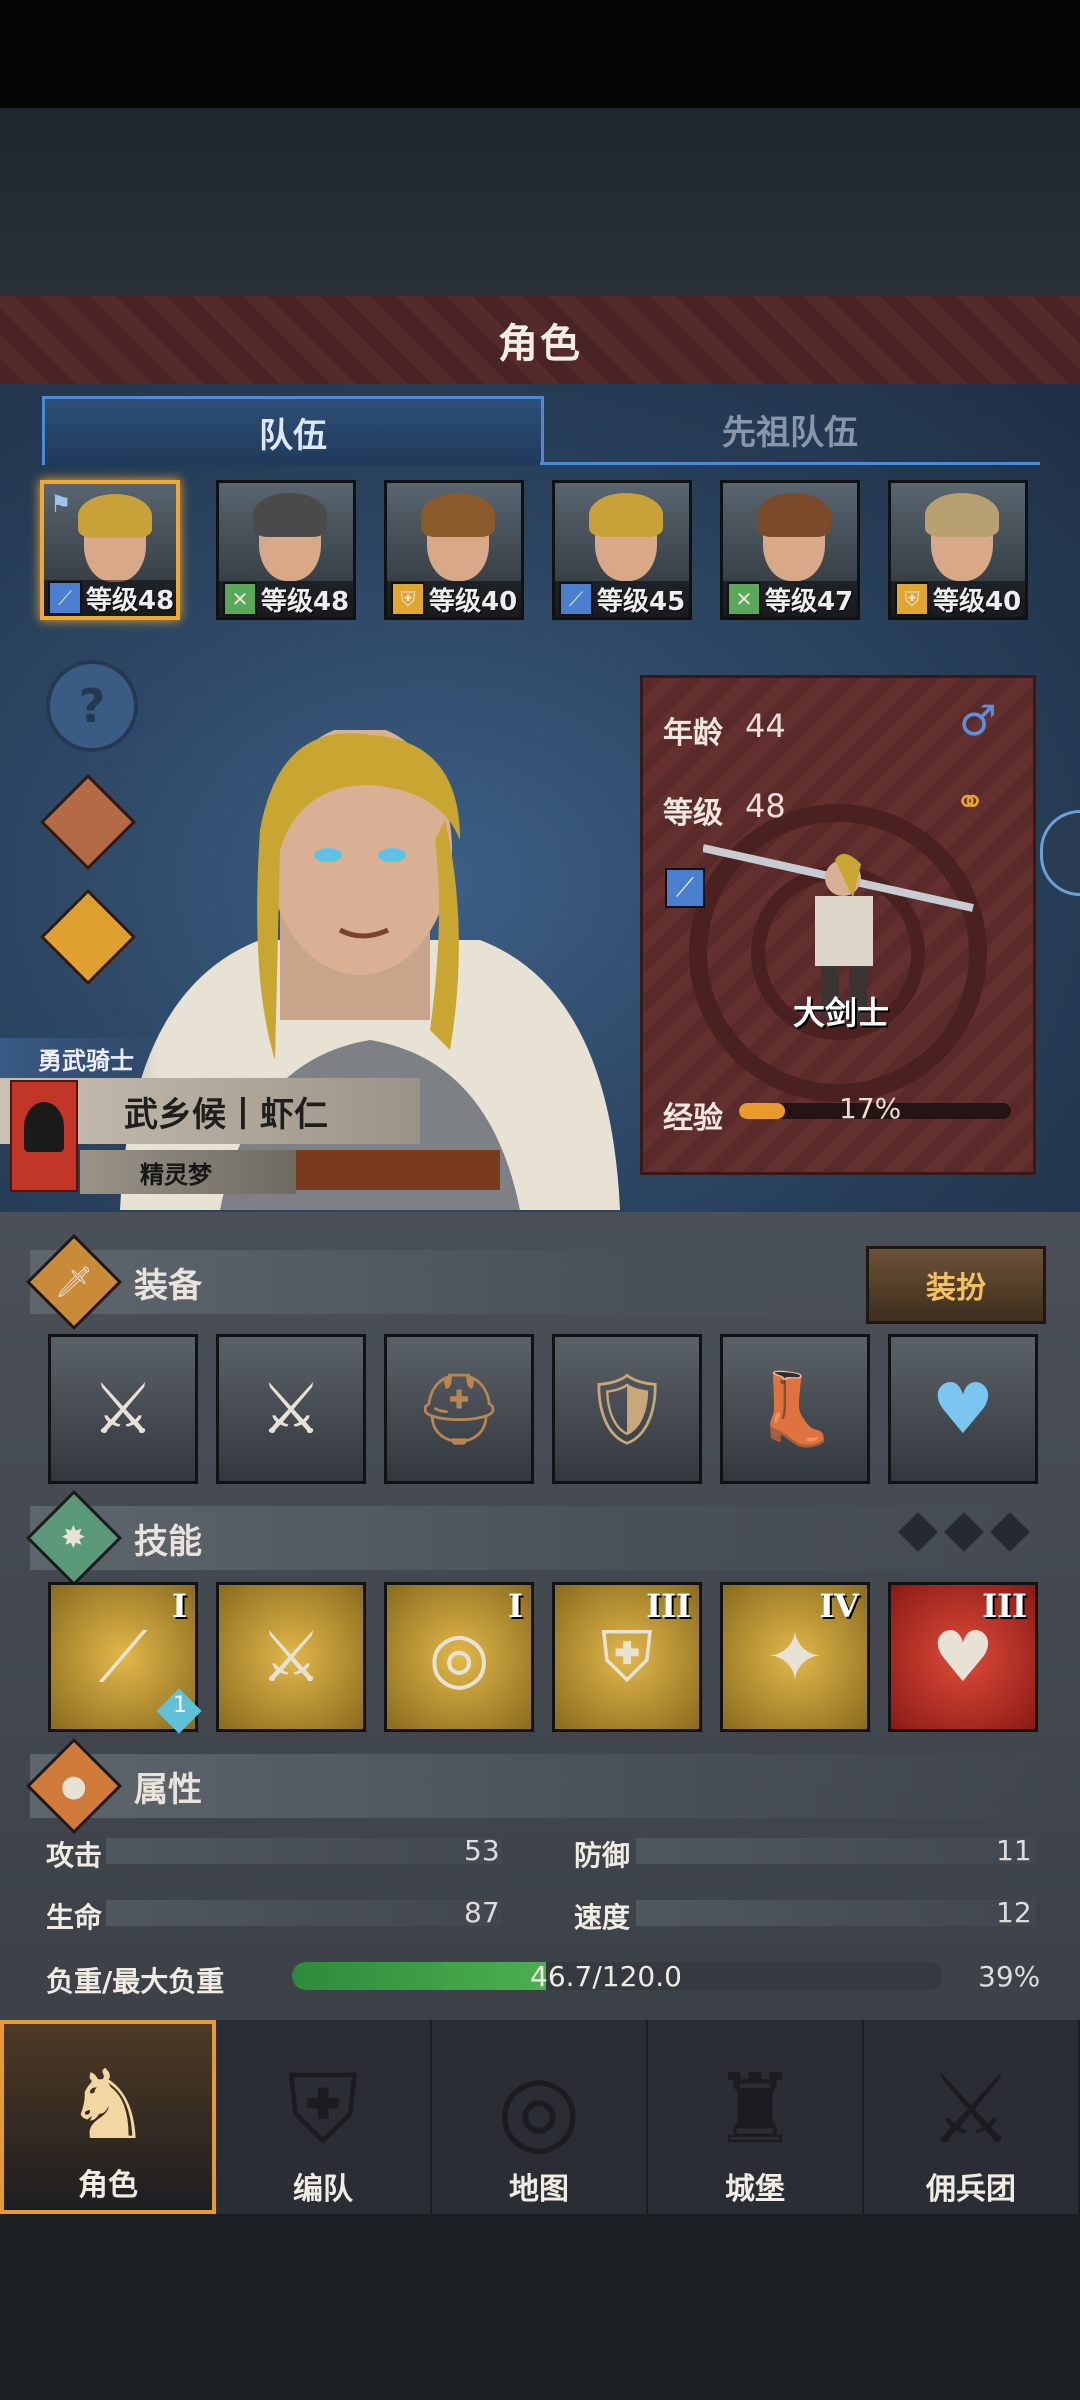  I want to click on party-member-3: ⛨ 等级40, so click(454, 550).